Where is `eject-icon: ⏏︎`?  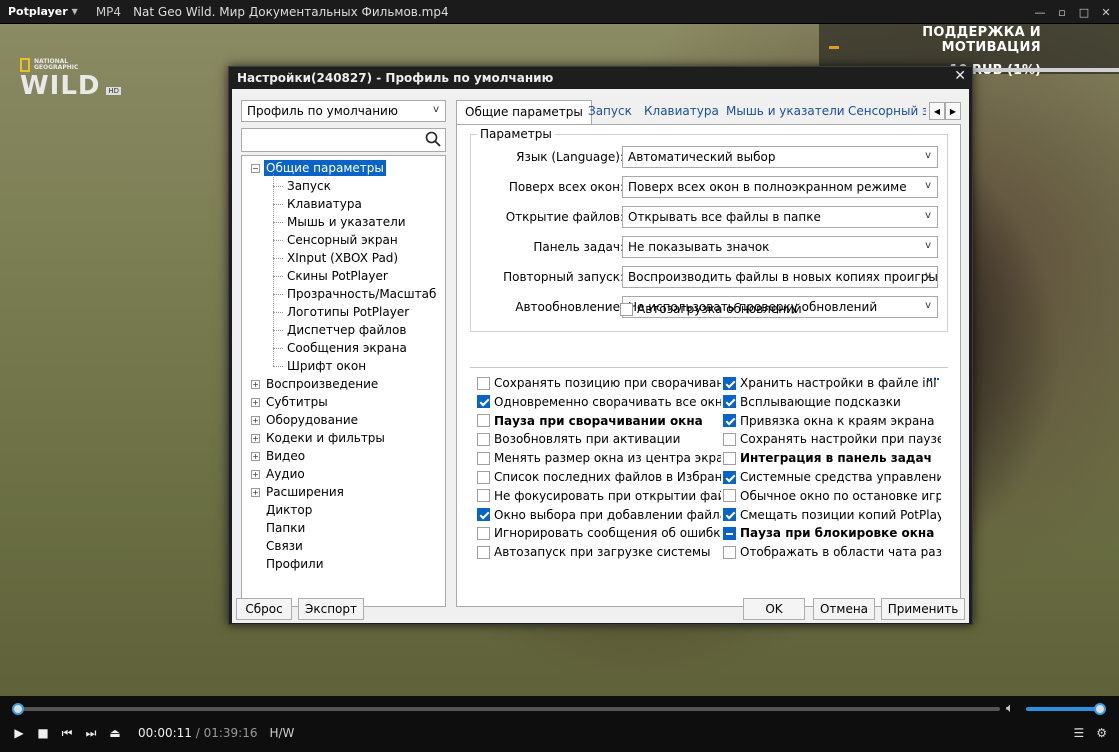
eject-icon: ⏏︎ is located at coordinates (115, 733).